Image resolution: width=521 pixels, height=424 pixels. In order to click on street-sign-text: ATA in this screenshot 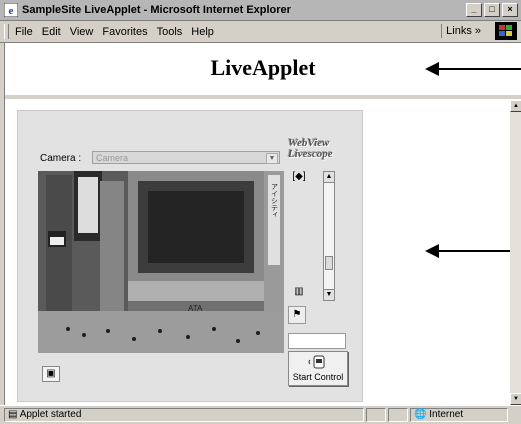, I will do `click(195, 308)`.